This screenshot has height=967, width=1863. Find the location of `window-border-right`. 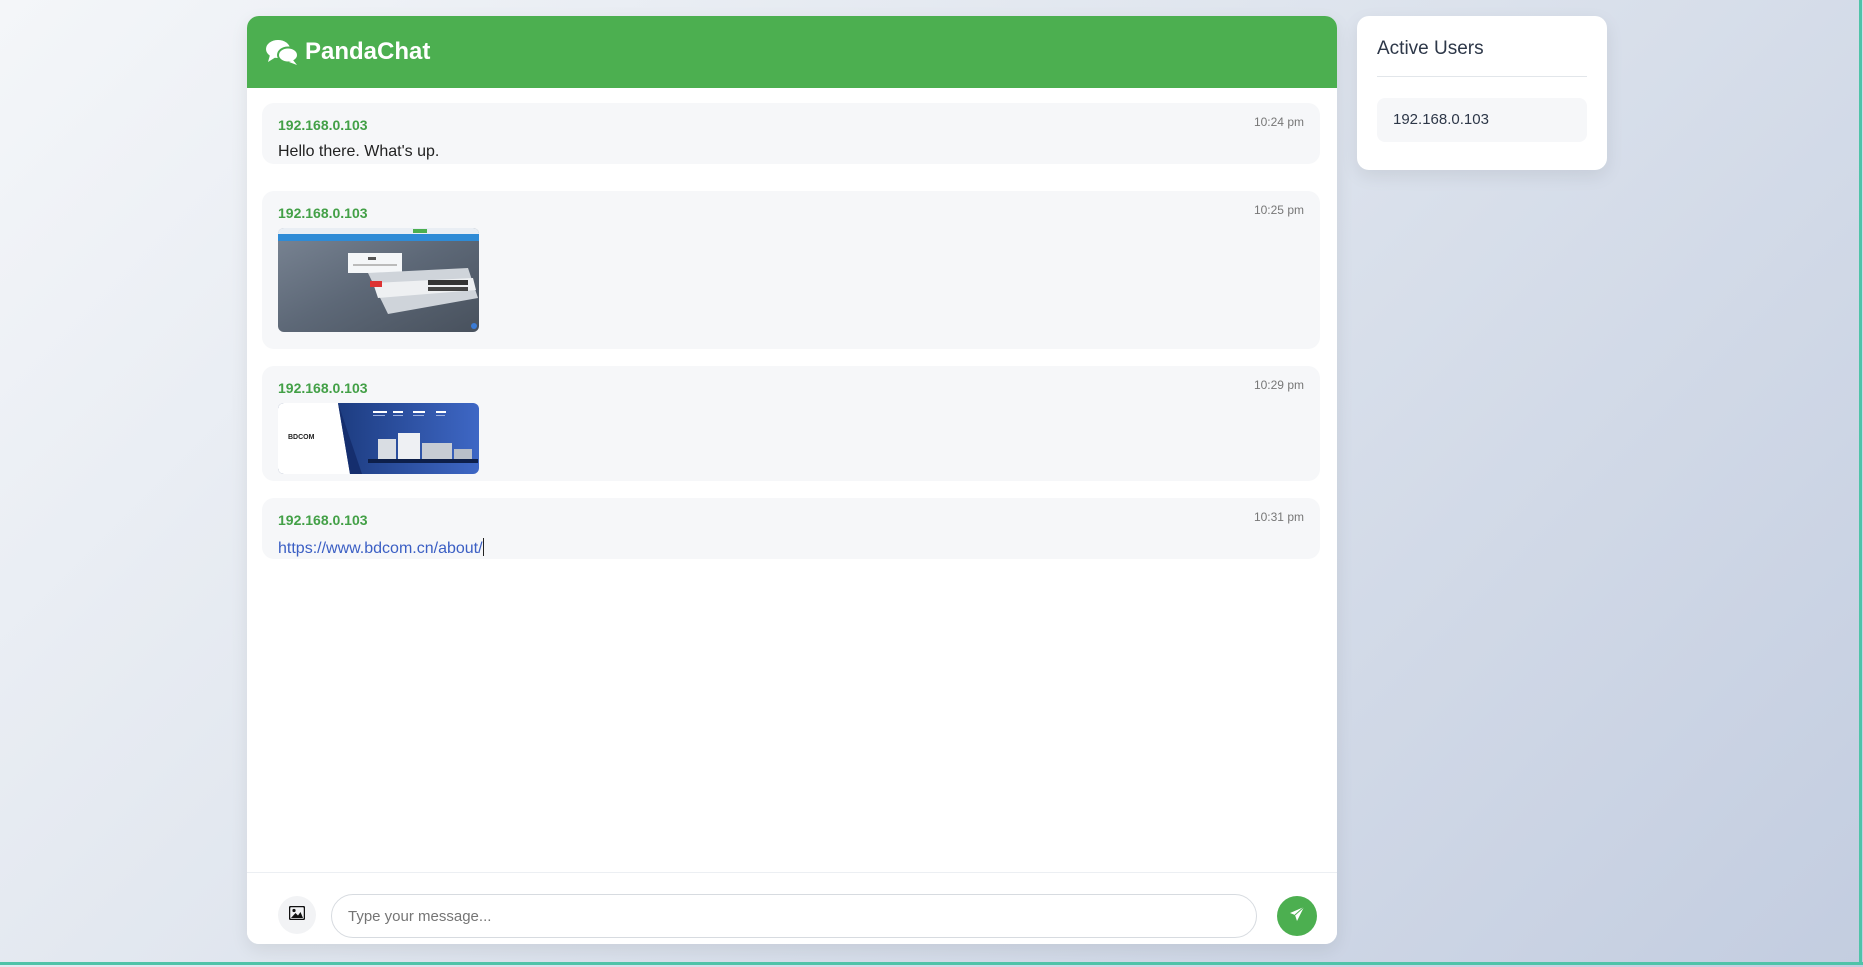

window-border-right is located at coordinates (1860, 482).